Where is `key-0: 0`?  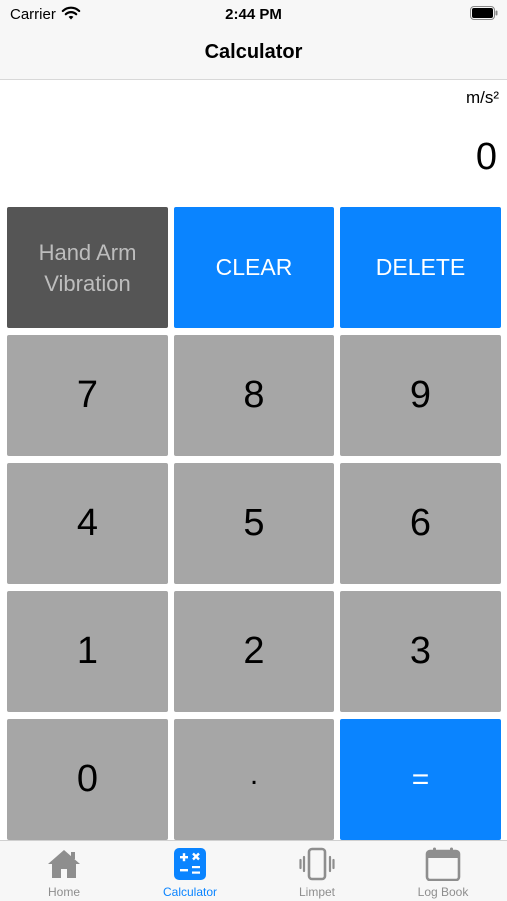
key-0: 0 is located at coordinates (87, 779).